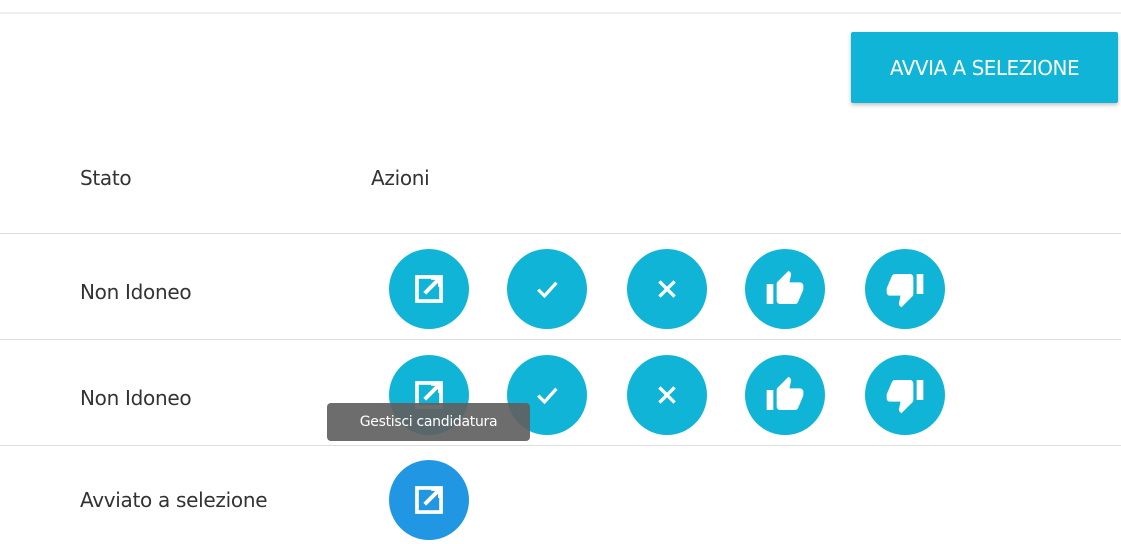  What do you see at coordinates (560, 13) in the screenshot?
I see `top-divider` at bounding box center [560, 13].